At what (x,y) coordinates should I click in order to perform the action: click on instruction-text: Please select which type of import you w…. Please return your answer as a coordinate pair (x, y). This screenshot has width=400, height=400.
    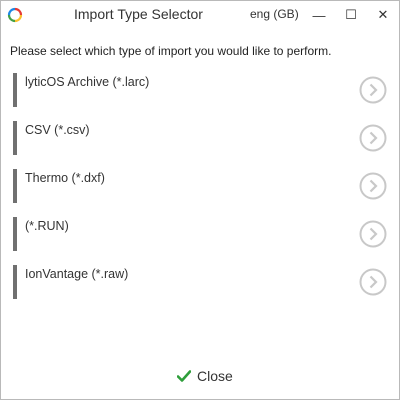
    Looking at the image, I should click on (171, 51).